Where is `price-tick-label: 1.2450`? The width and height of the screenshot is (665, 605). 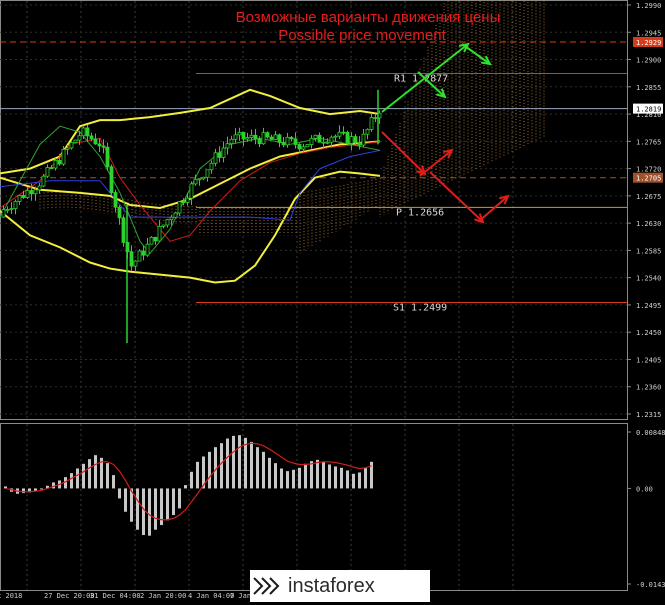 price-tick-label: 1.2450 is located at coordinates (648, 333).